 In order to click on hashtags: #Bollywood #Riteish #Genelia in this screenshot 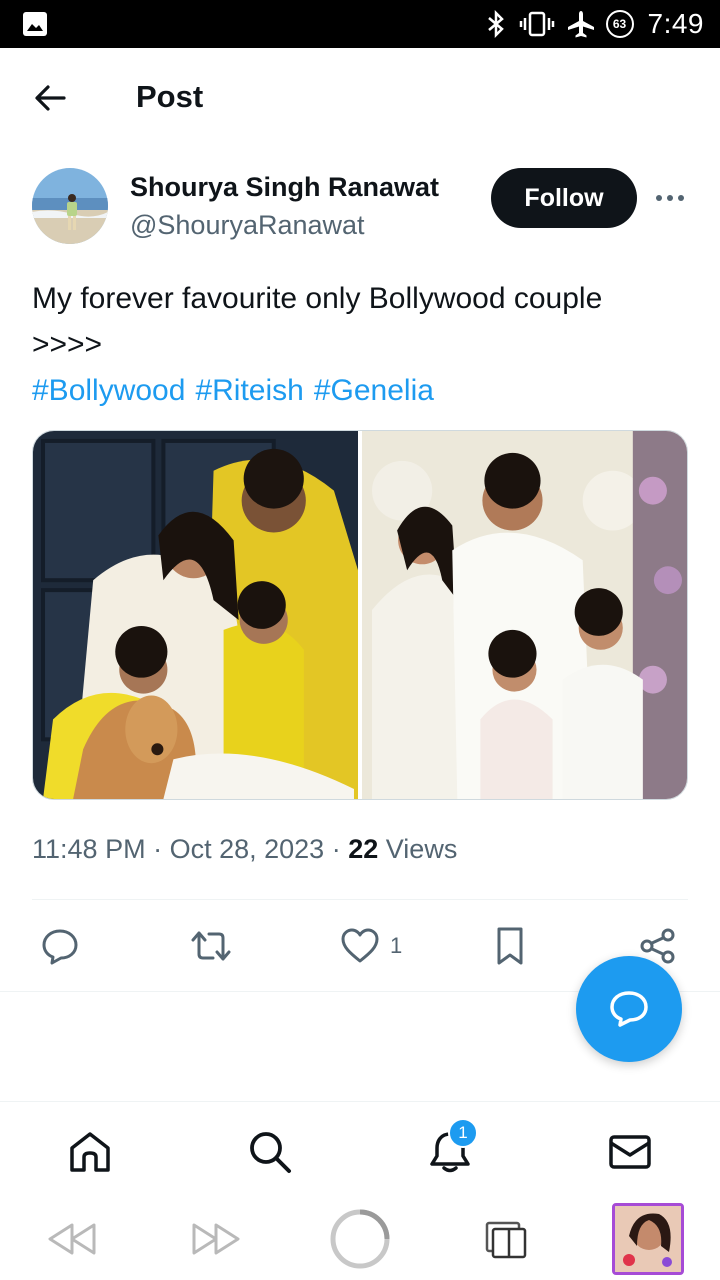, I will do `click(362, 391)`.